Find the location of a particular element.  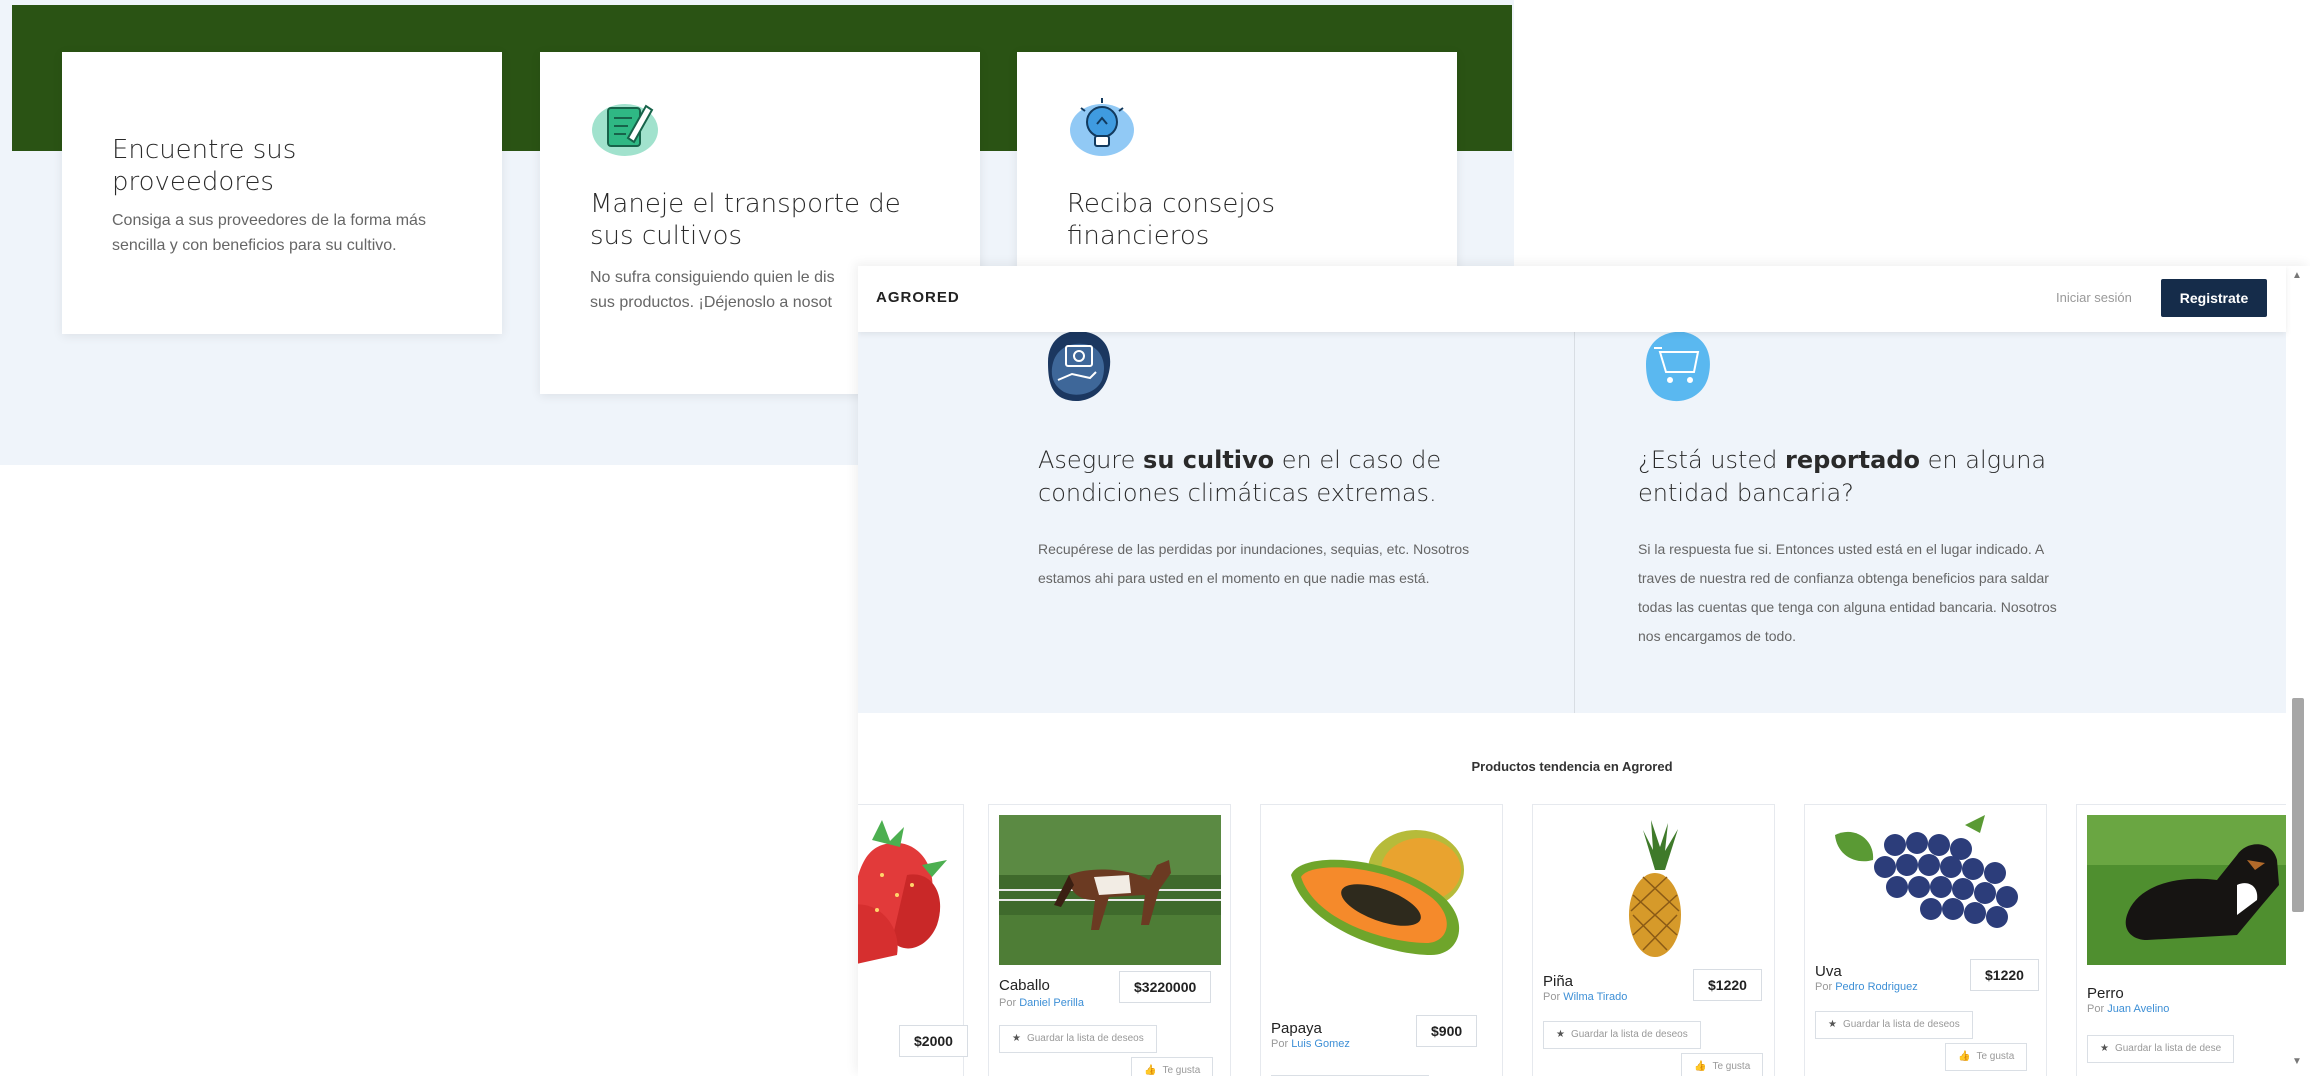

product-seller: Por Luis Gomez is located at coordinates (1310, 1044).